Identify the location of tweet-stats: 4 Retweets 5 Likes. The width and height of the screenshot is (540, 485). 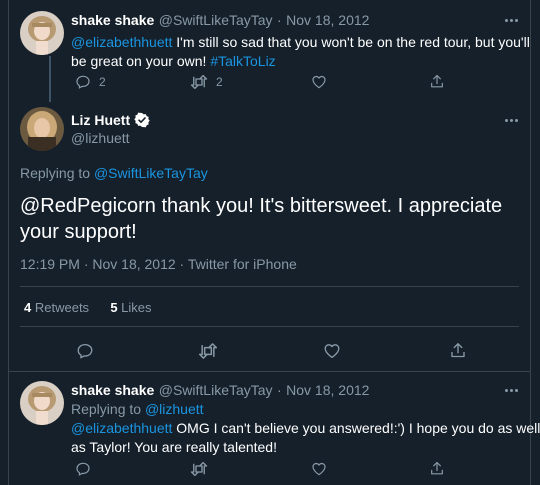
(88, 307).